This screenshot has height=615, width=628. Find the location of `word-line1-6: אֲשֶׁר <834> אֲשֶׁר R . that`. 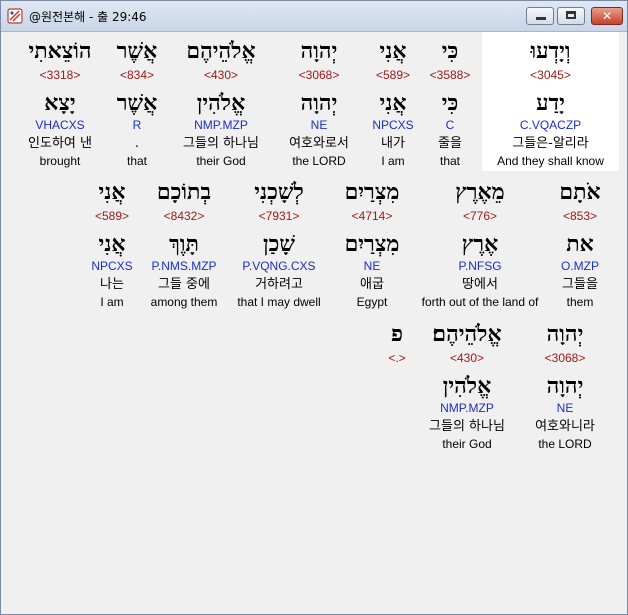

word-line1-6: אֲשֶׁר <834> אֲשֶׁר R . that is located at coordinates (137, 104).